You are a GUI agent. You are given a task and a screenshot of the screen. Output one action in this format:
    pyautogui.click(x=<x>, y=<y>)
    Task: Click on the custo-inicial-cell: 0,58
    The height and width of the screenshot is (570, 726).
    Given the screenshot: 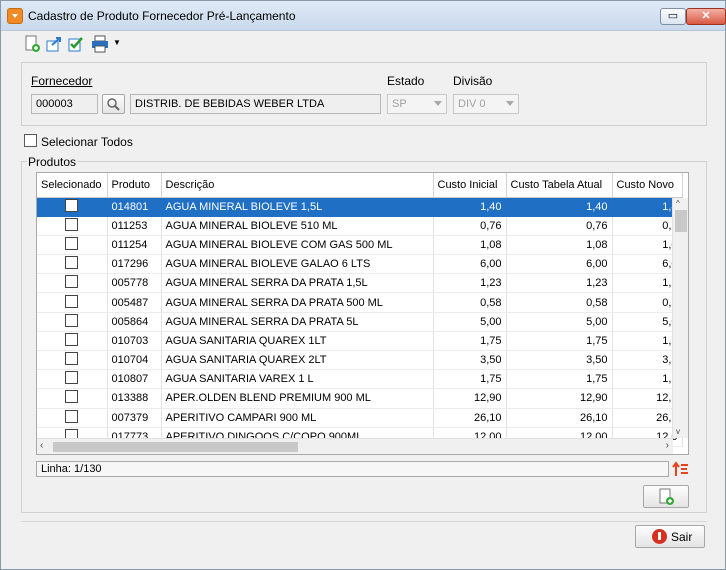 What is the action you would take?
    pyautogui.click(x=470, y=302)
    